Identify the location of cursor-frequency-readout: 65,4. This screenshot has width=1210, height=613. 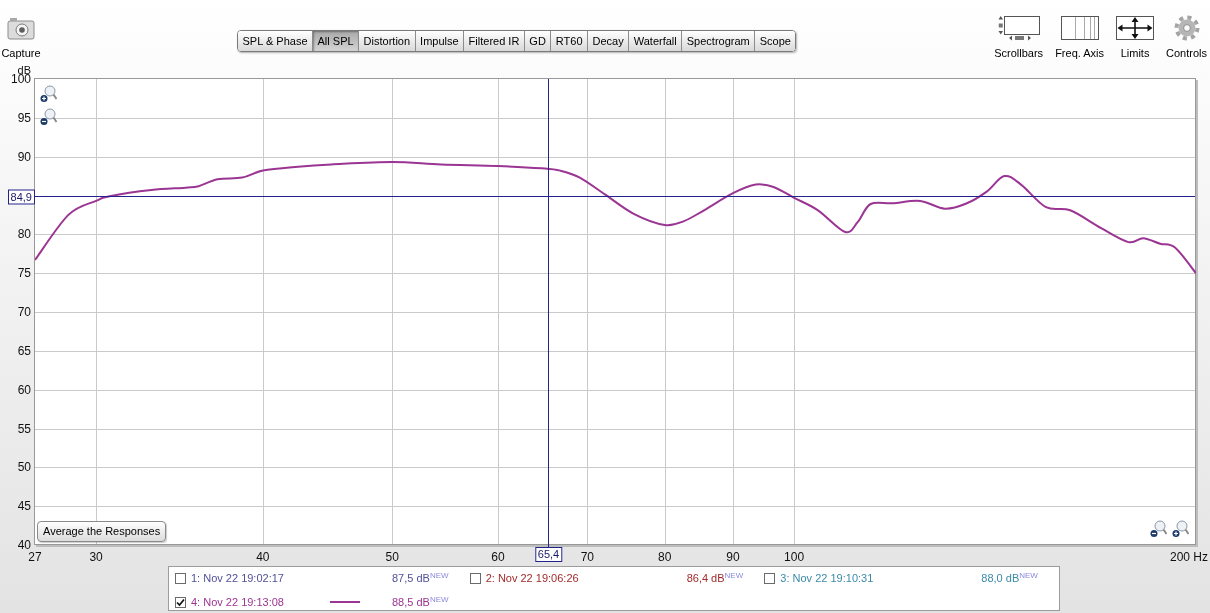
(548, 554).